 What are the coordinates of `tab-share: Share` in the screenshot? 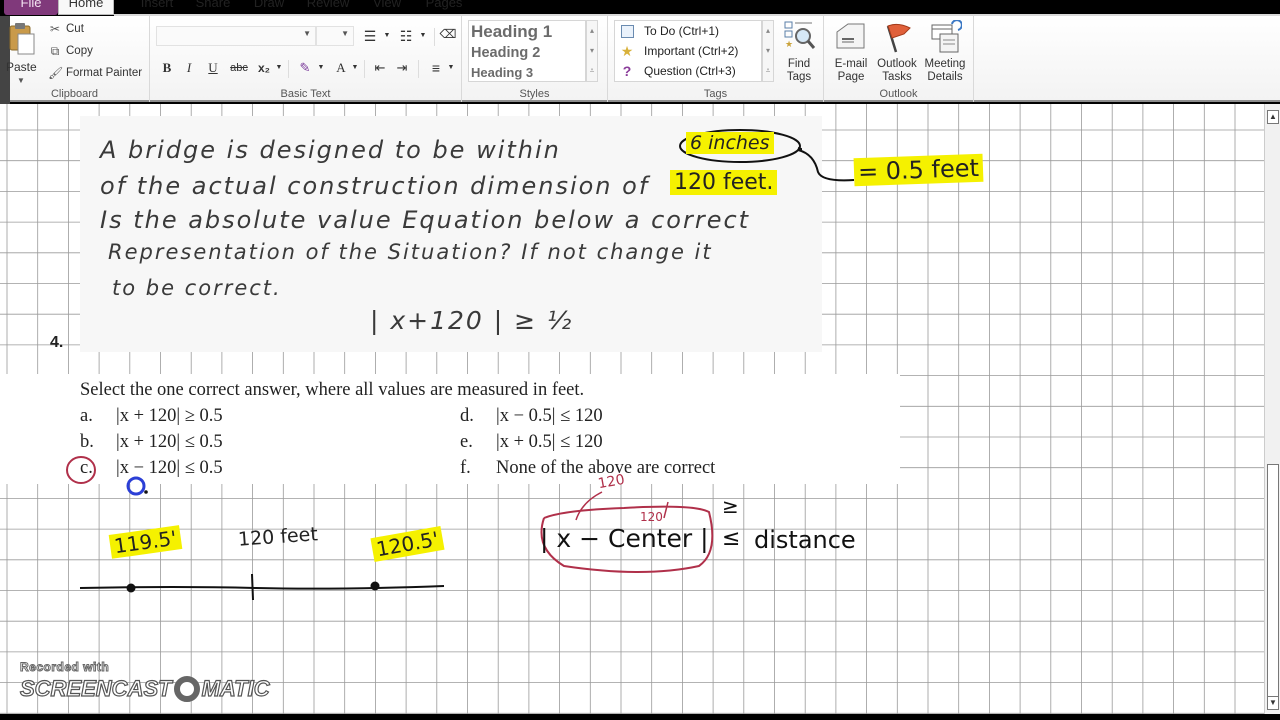 It's located at (213, 7).